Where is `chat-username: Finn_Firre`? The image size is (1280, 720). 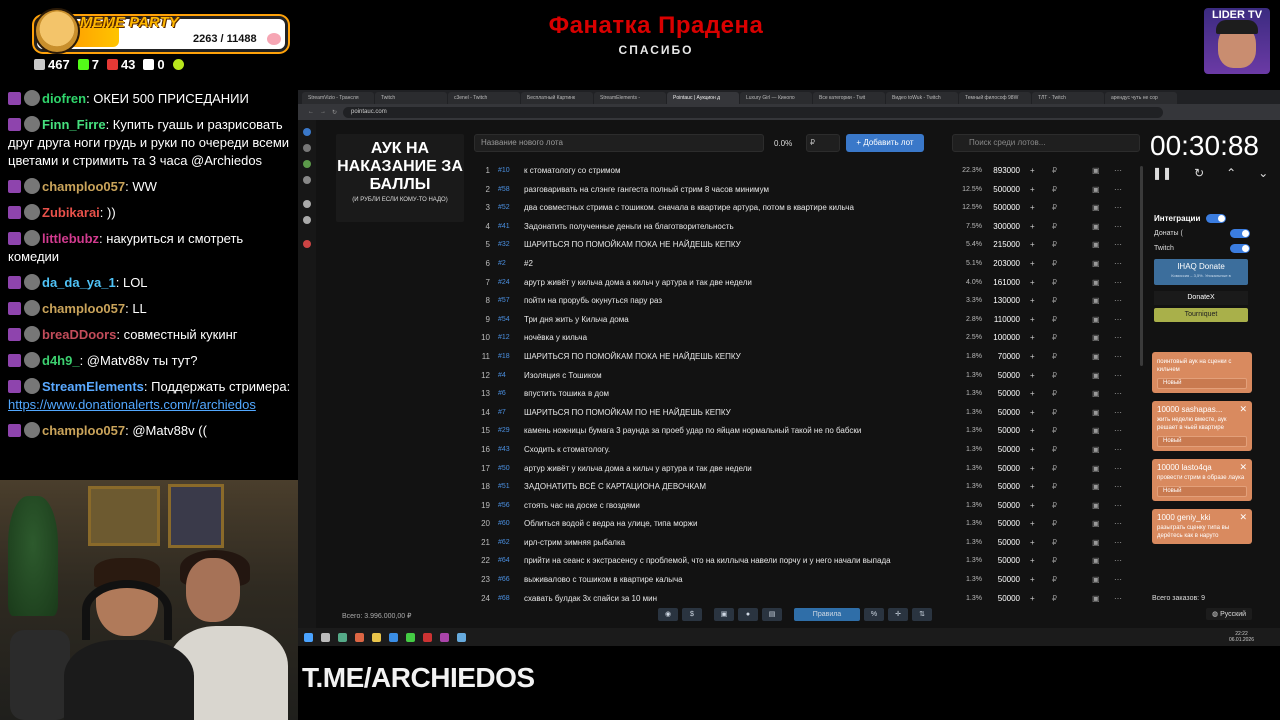 chat-username: Finn_Firre is located at coordinates (74, 124).